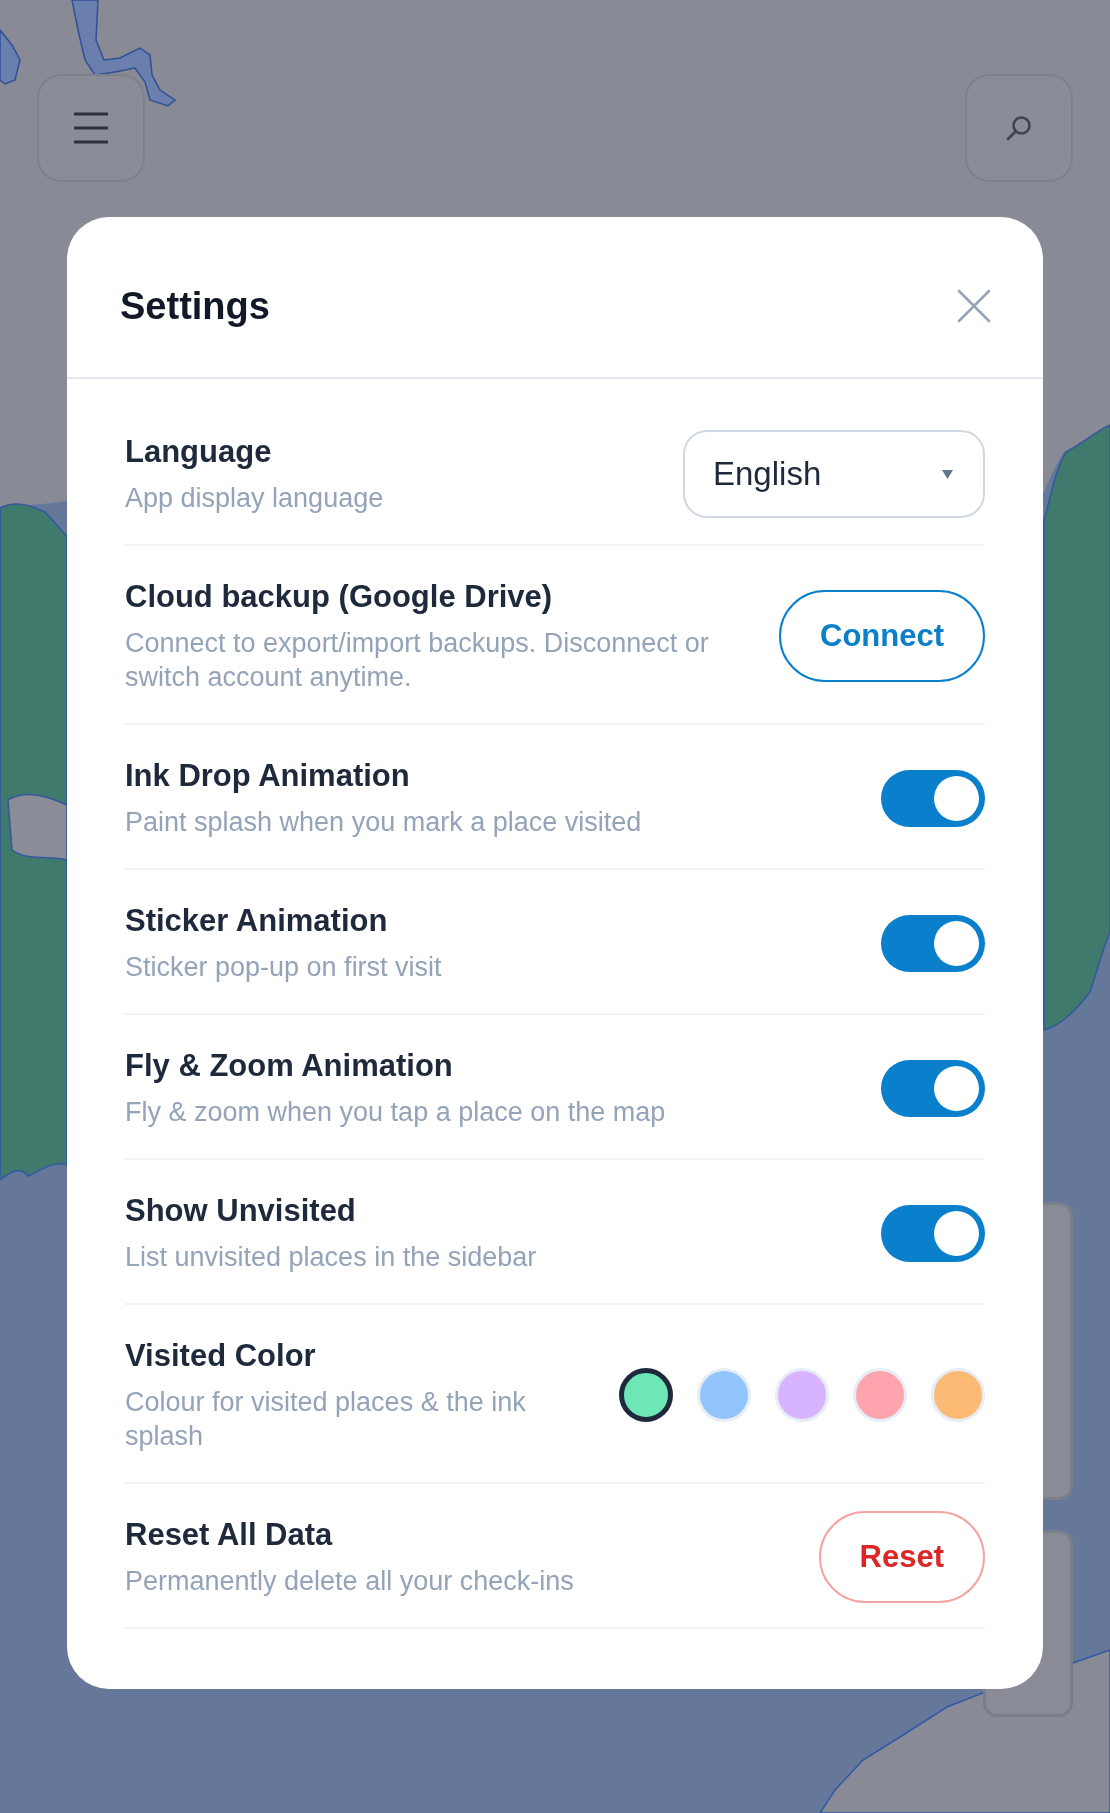 The width and height of the screenshot is (1110, 1813). What do you see at coordinates (384, 822) in the screenshot?
I see `setting-description: Paint splash when you mark a place visited` at bounding box center [384, 822].